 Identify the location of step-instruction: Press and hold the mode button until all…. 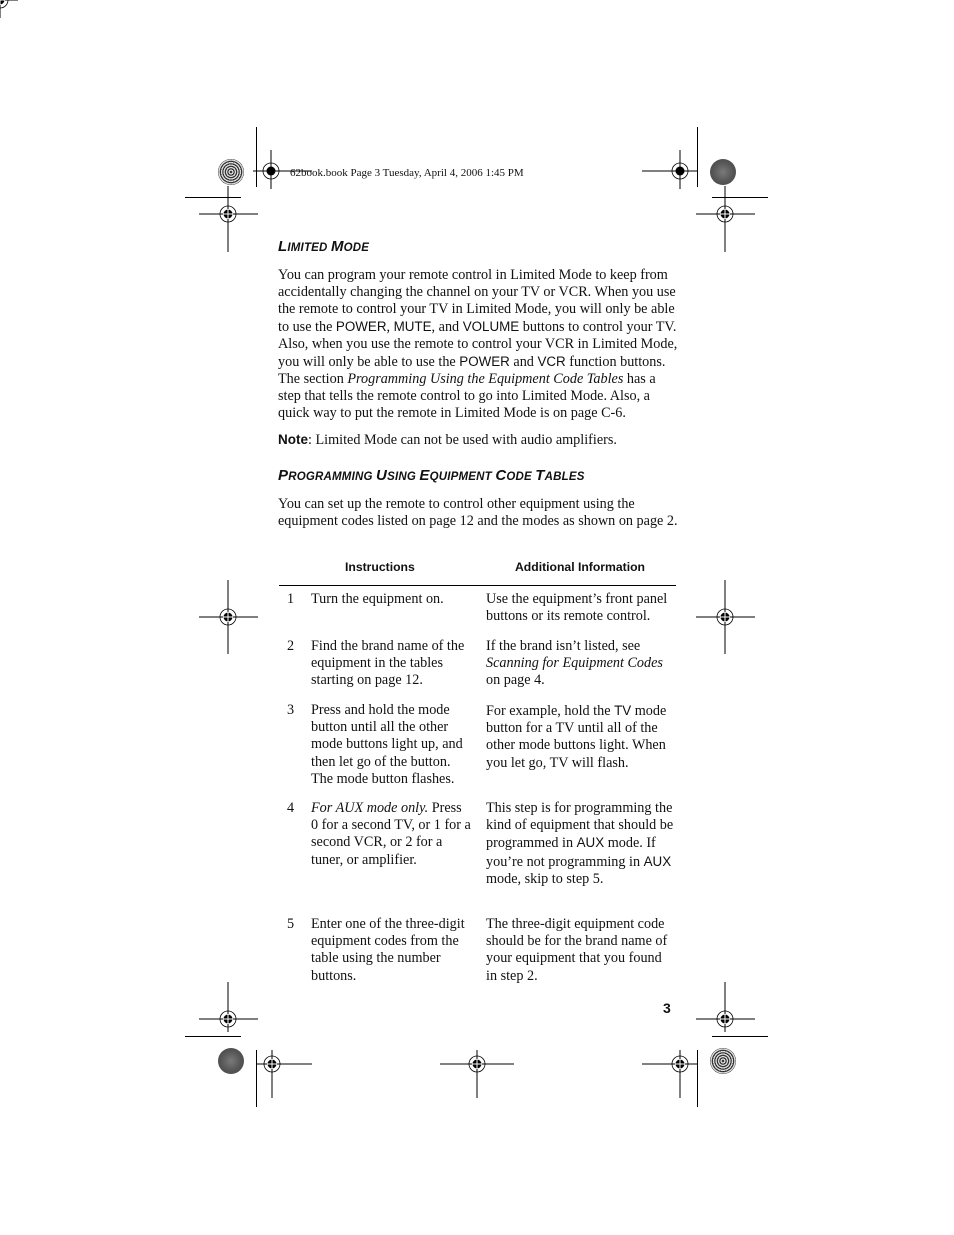
(387, 744).